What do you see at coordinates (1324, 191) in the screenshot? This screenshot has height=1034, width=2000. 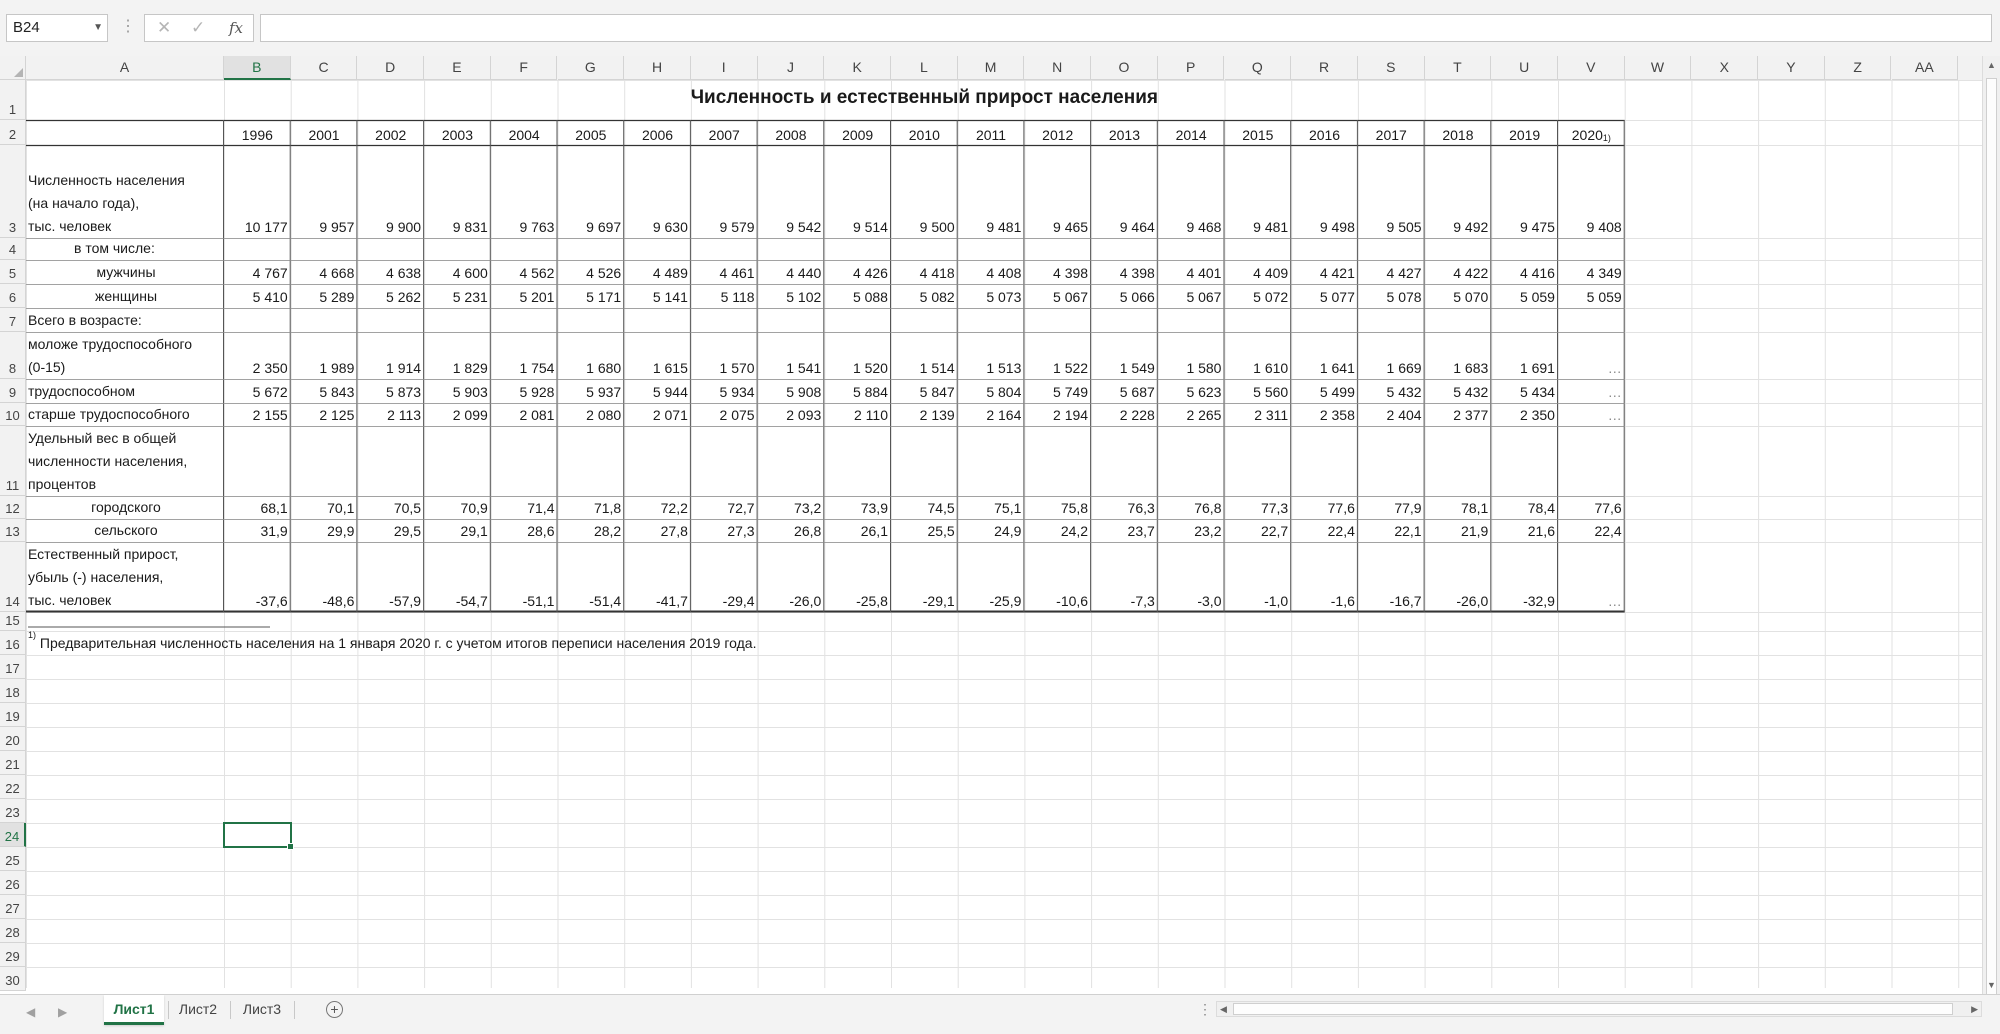 I see `table-cell: 9 498` at bounding box center [1324, 191].